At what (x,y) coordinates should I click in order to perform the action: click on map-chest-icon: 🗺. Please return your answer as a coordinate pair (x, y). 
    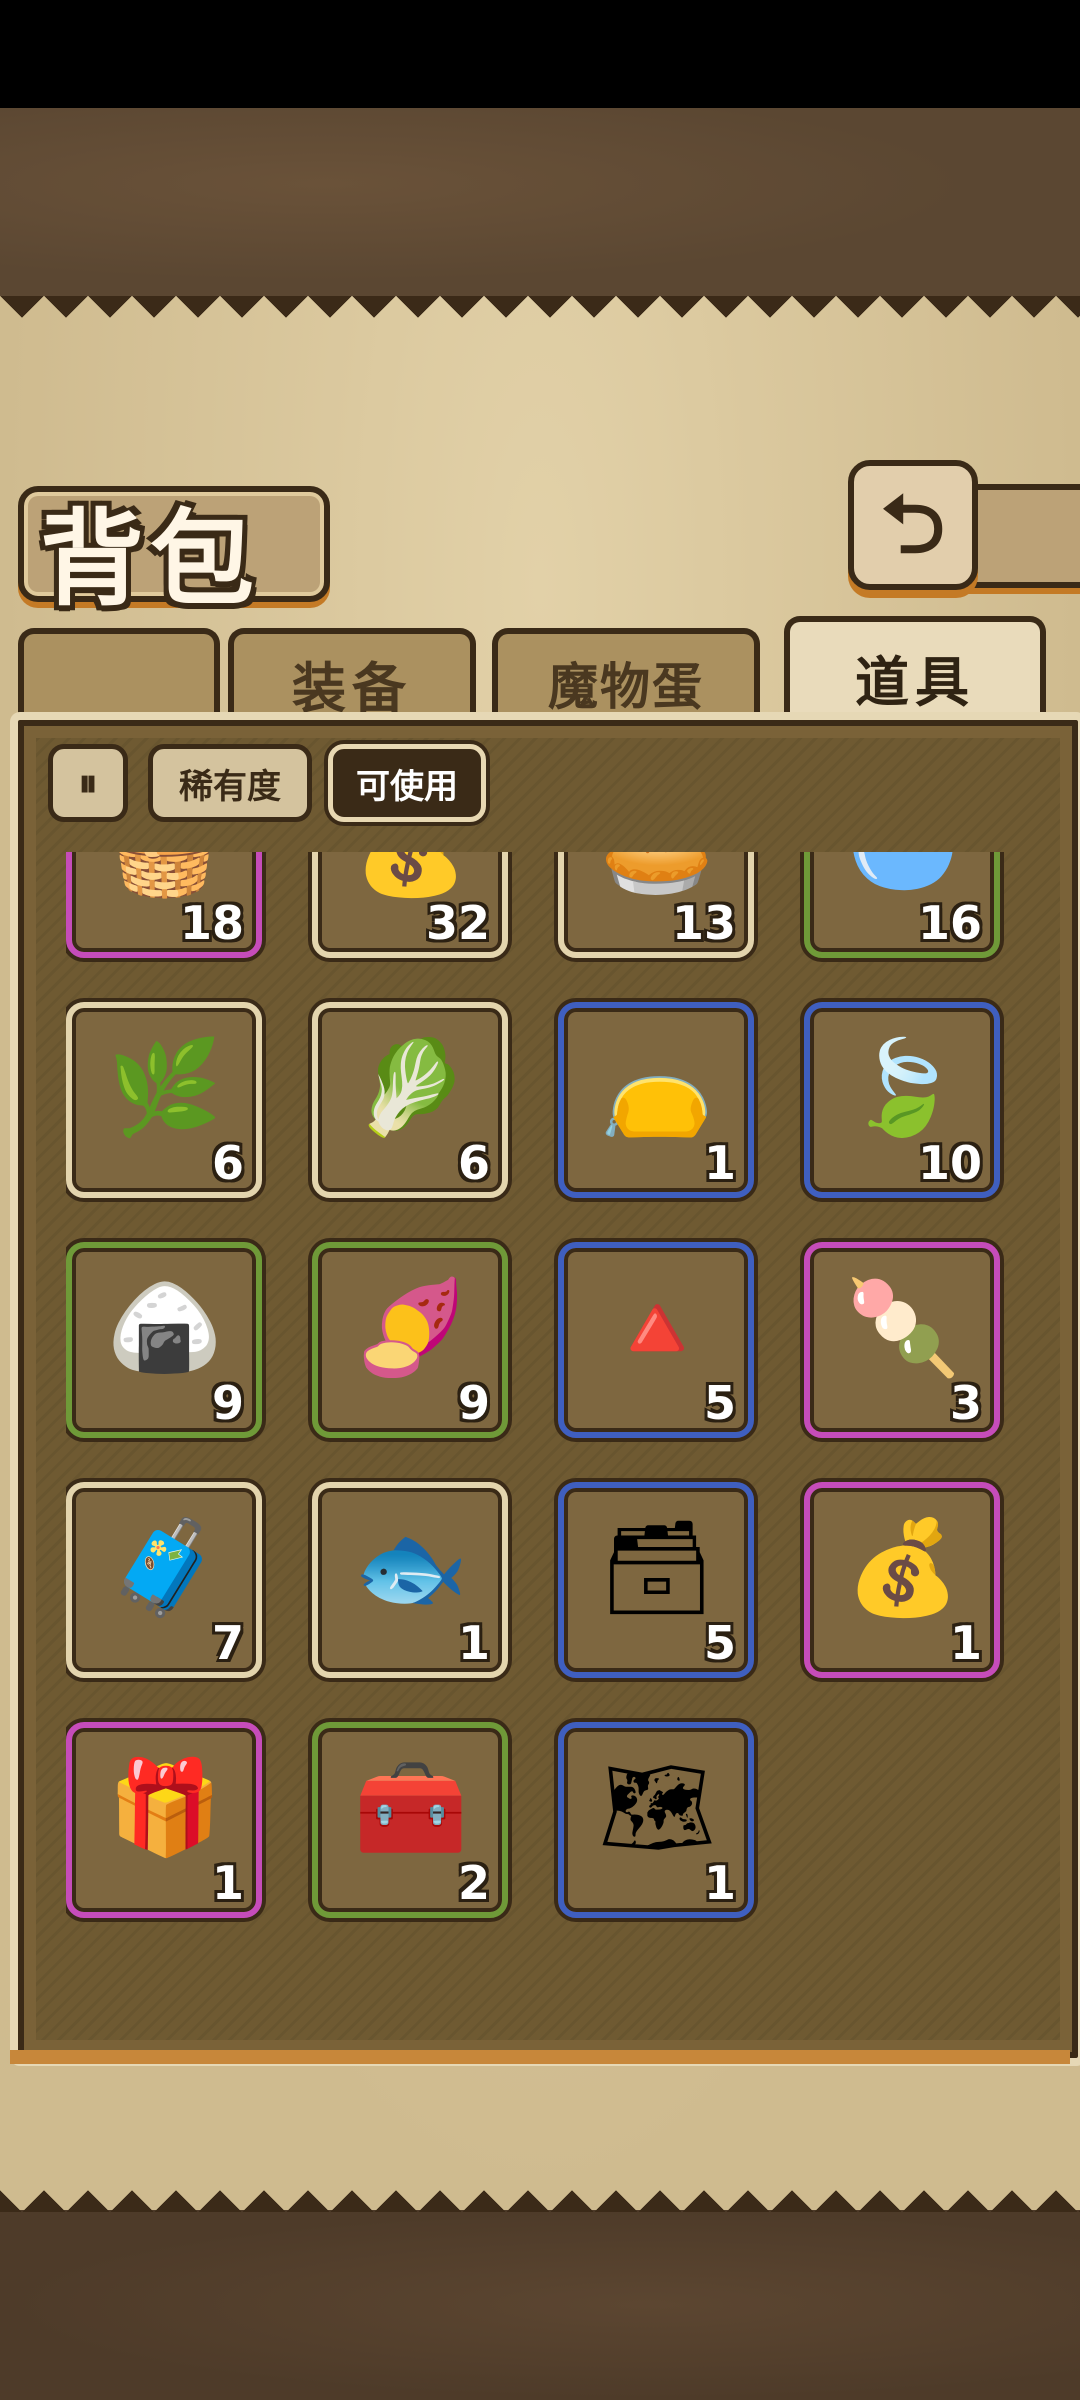
    Looking at the image, I should click on (657, 1807).